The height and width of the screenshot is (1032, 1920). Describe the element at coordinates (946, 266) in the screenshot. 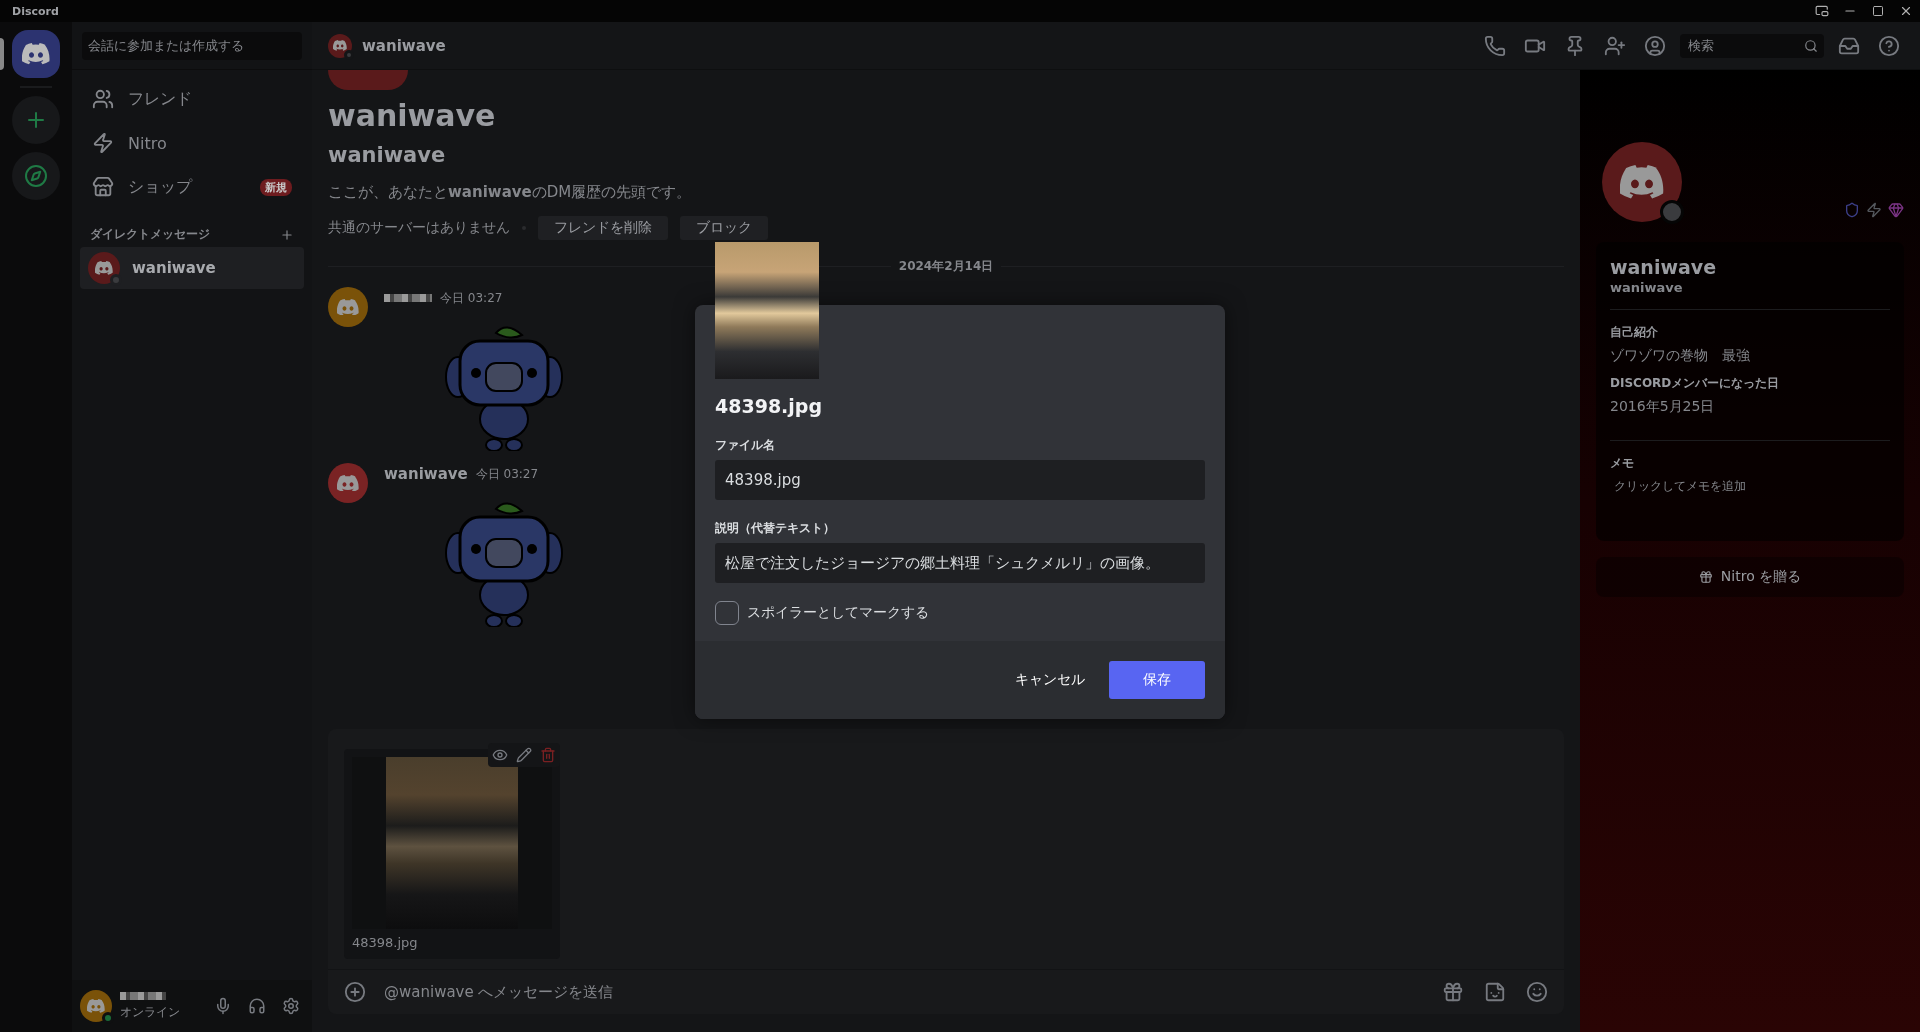

I see `date-divider: 2024年2月14日` at that location.